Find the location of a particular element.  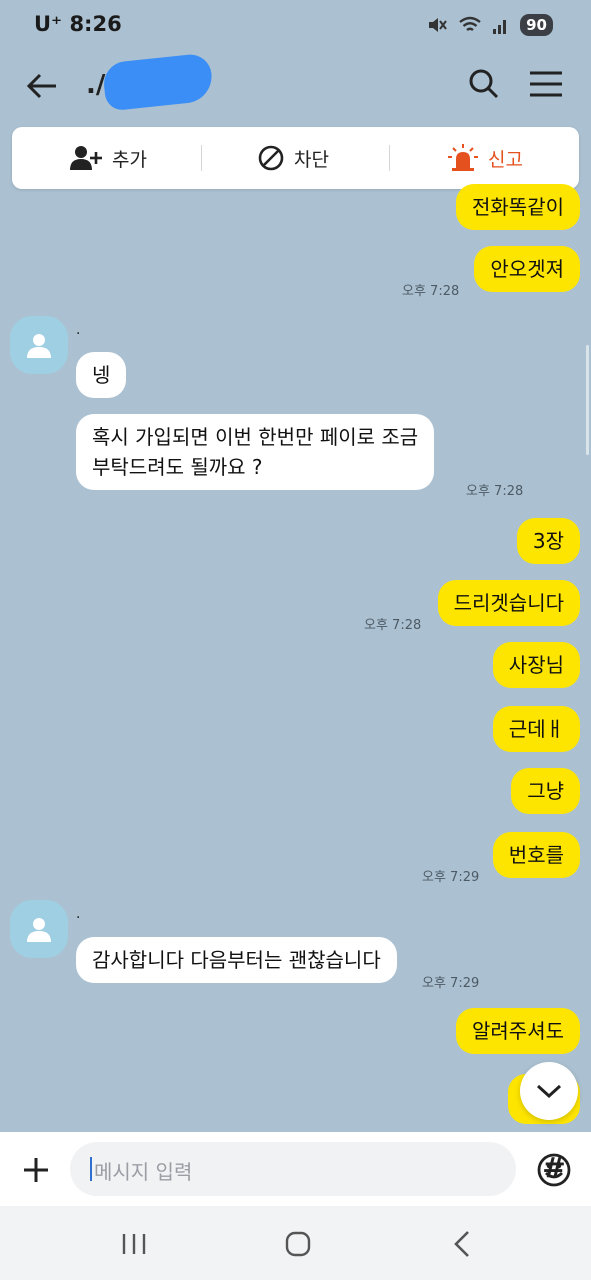

hashtag-icon: # is located at coordinates (554, 1167).